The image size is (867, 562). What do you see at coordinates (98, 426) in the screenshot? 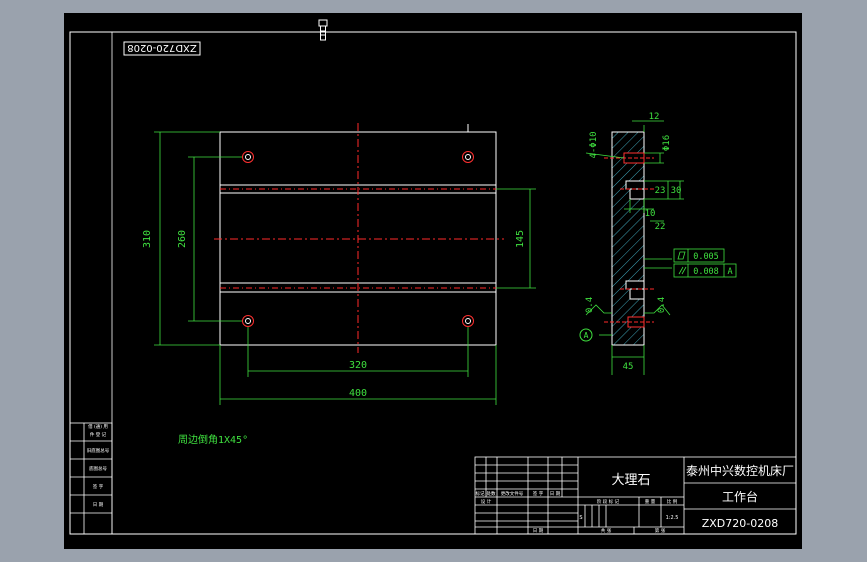
I see `left-table-cell: 借 (通) 用` at bounding box center [98, 426].